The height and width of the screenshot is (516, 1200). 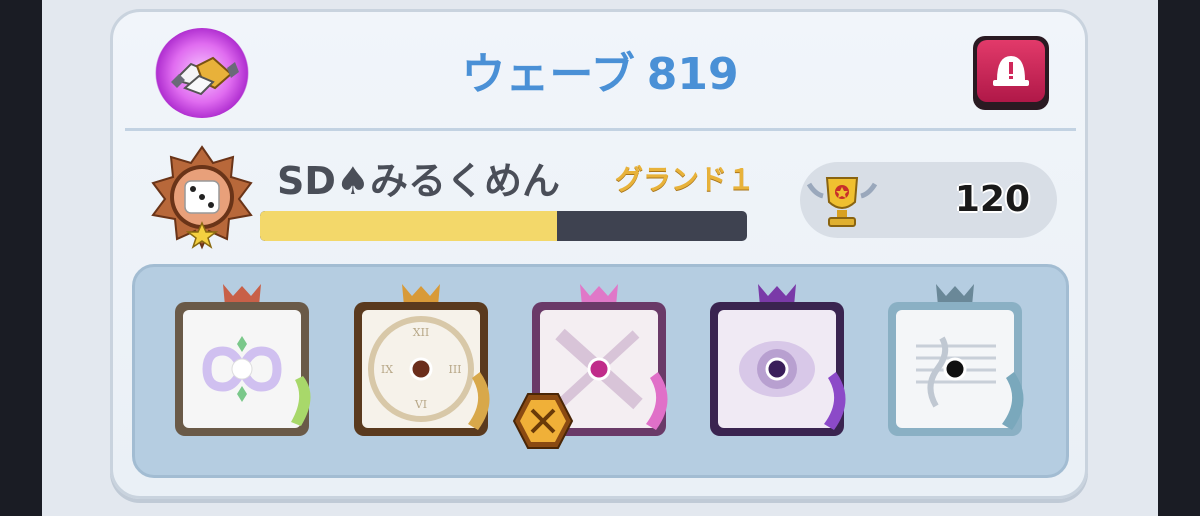 What do you see at coordinates (992, 199) in the screenshot?
I see `trophy-count: 120` at bounding box center [992, 199].